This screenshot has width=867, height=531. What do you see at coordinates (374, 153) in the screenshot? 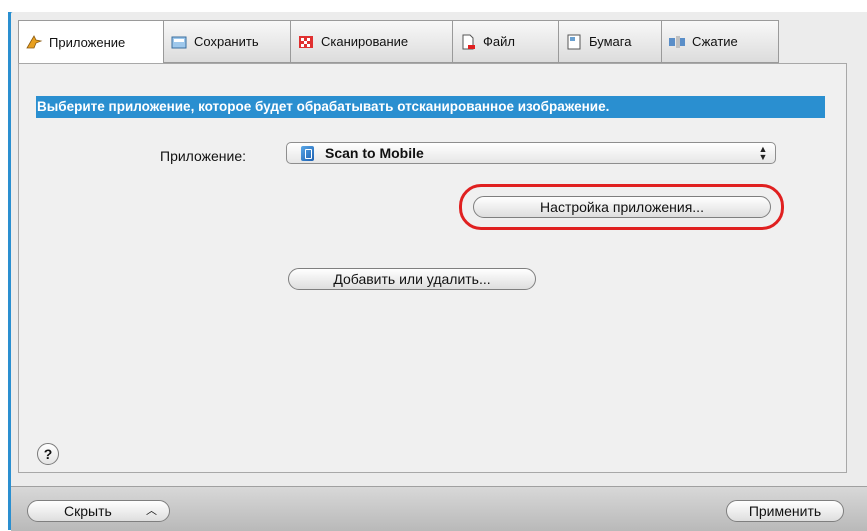
I see `application-select-value: Scan to Mobile` at bounding box center [374, 153].